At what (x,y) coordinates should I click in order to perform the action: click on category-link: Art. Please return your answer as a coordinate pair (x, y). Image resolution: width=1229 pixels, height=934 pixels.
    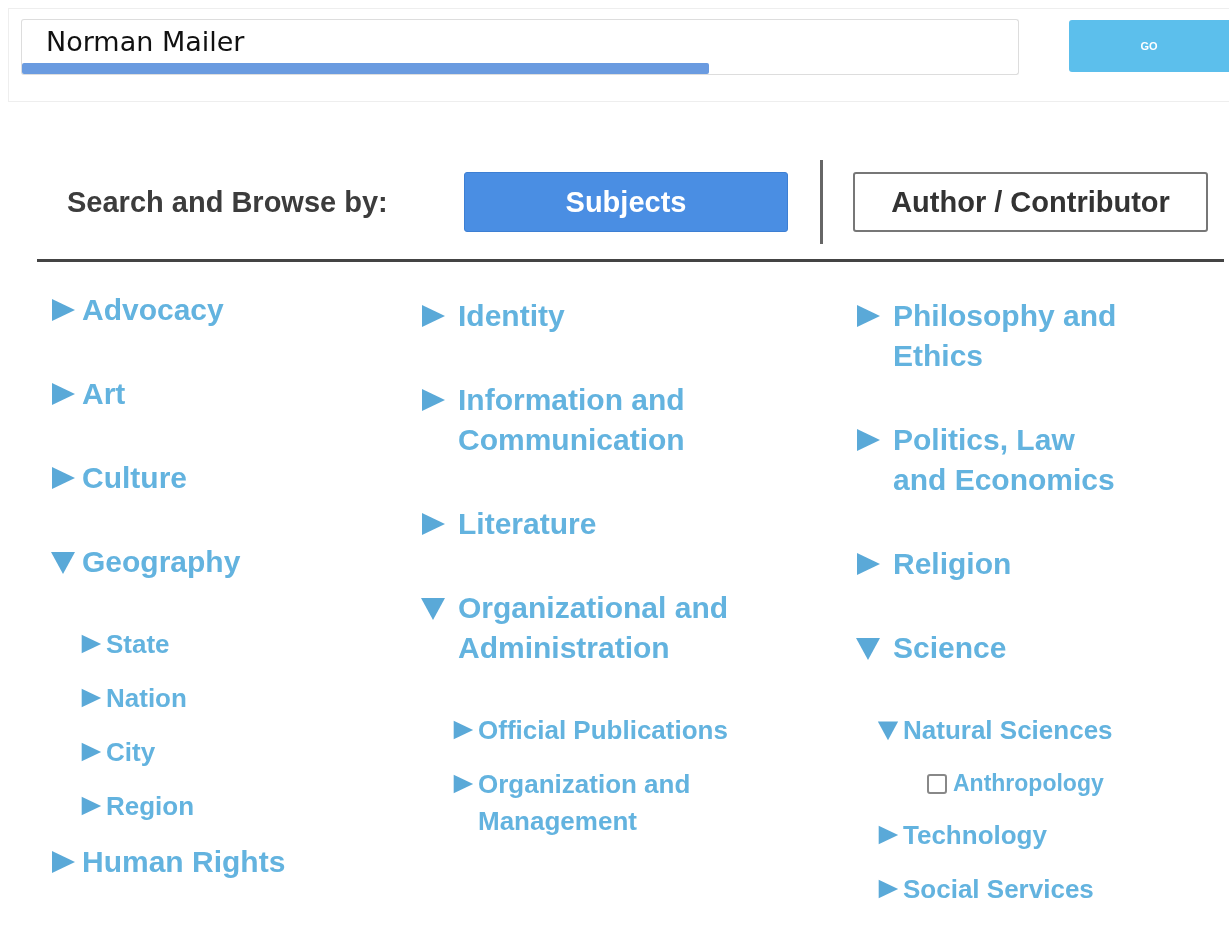
    Looking at the image, I should click on (104, 394).